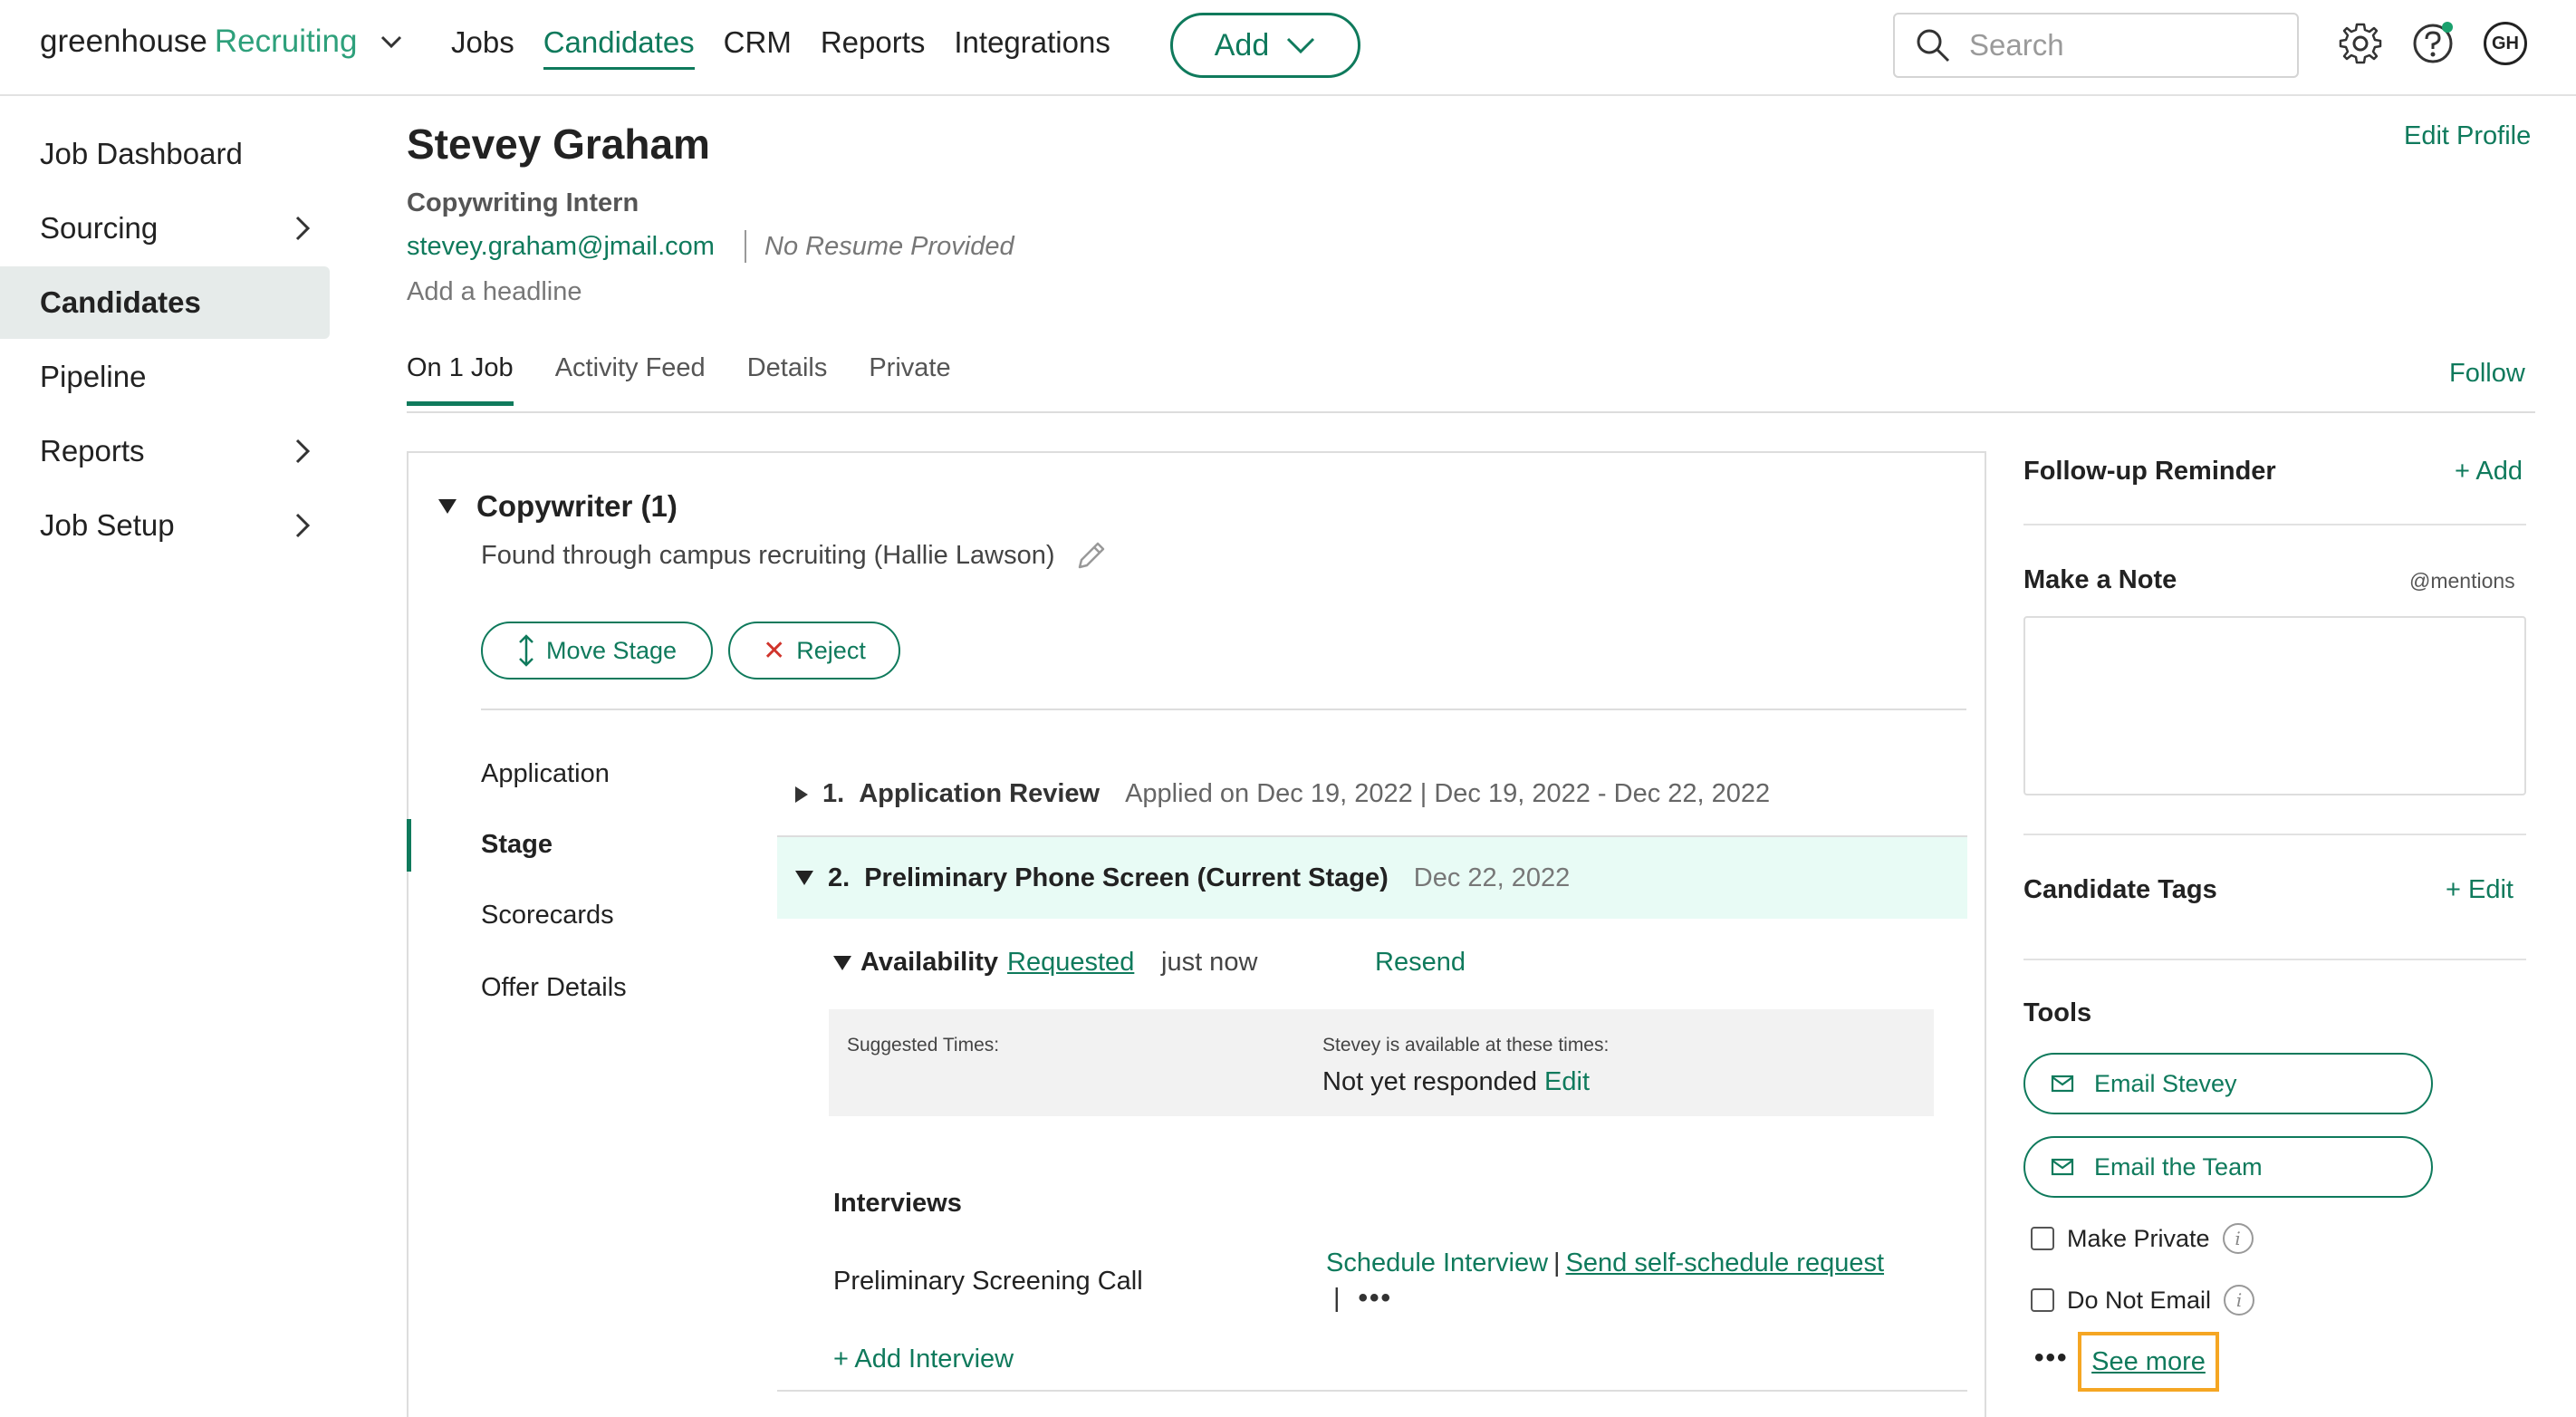  I want to click on pencil-icon, so click(1091, 556).